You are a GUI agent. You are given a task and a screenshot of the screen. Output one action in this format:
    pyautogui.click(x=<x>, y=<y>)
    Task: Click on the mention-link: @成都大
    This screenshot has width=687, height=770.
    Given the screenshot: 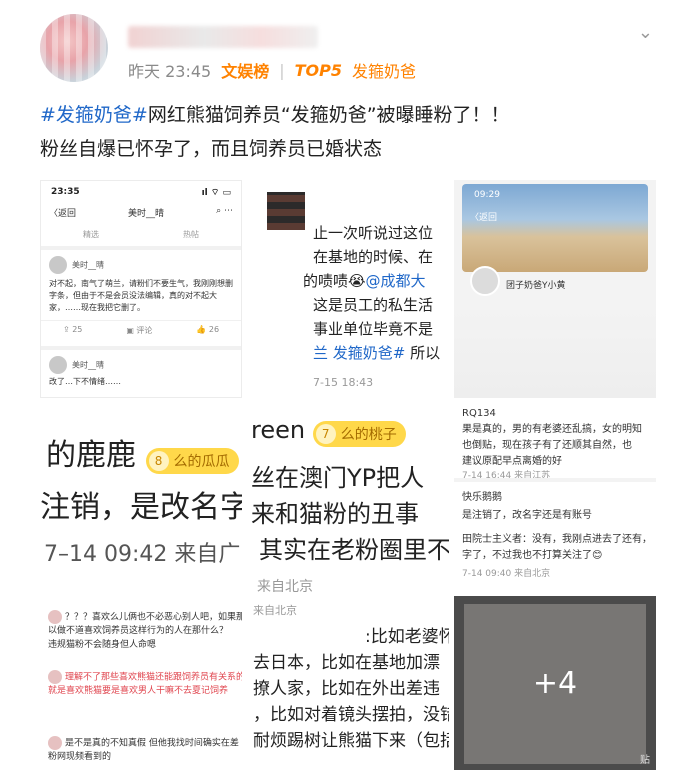 What is the action you would take?
    pyautogui.click(x=395, y=281)
    